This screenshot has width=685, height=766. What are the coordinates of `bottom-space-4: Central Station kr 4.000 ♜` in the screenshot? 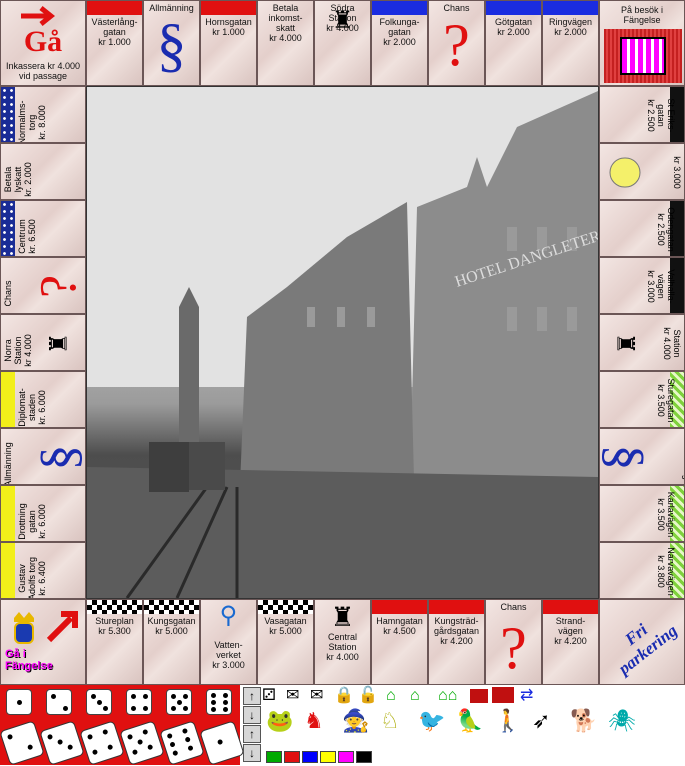 It's located at (342, 642).